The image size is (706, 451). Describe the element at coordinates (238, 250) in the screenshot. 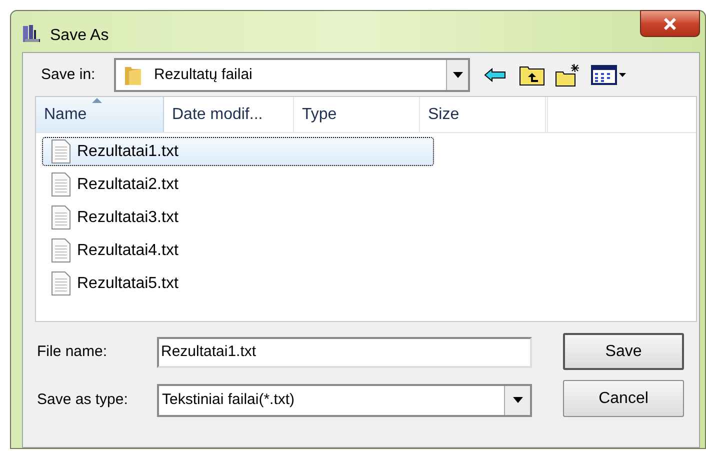

I see `file-row: Rezultatai4.txt` at that location.